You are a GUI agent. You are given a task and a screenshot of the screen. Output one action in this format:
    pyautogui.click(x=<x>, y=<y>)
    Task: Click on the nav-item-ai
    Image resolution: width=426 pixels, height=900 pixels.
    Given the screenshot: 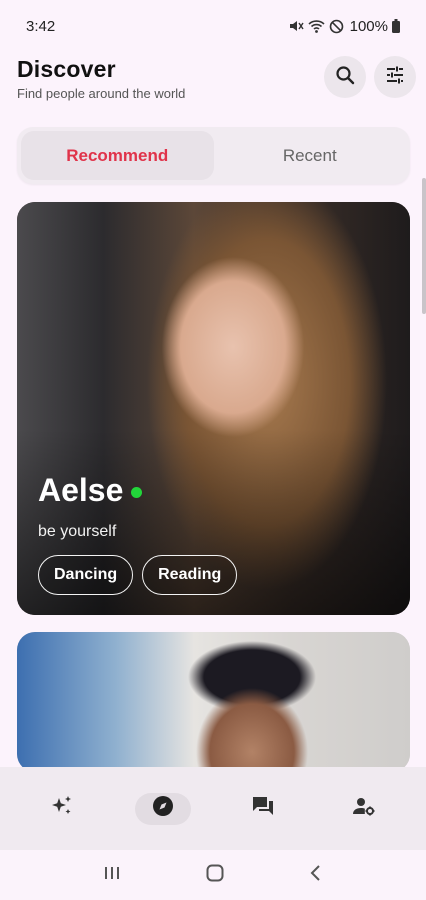 What is the action you would take?
    pyautogui.click(x=62, y=809)
    